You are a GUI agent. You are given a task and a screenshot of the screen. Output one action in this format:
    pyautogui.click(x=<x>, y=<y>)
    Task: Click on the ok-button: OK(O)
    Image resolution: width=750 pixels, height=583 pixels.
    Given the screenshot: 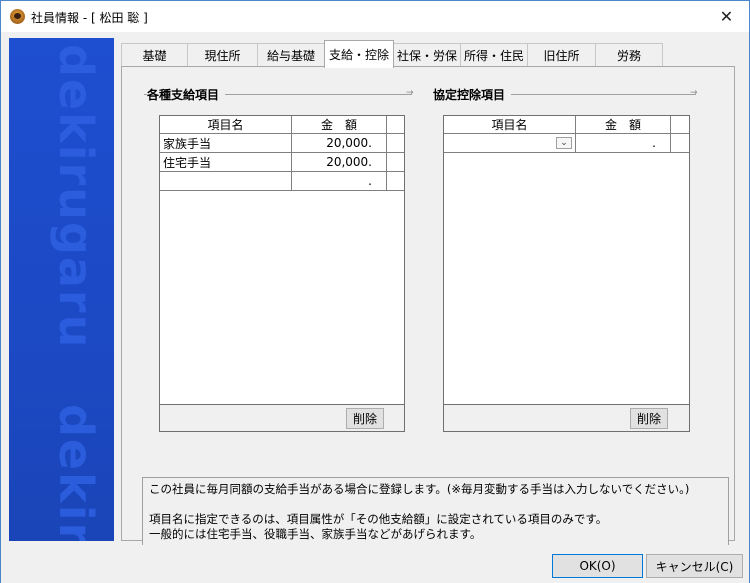 What is the action you would take?
    pyautogui.click(x=597, y=566)
    